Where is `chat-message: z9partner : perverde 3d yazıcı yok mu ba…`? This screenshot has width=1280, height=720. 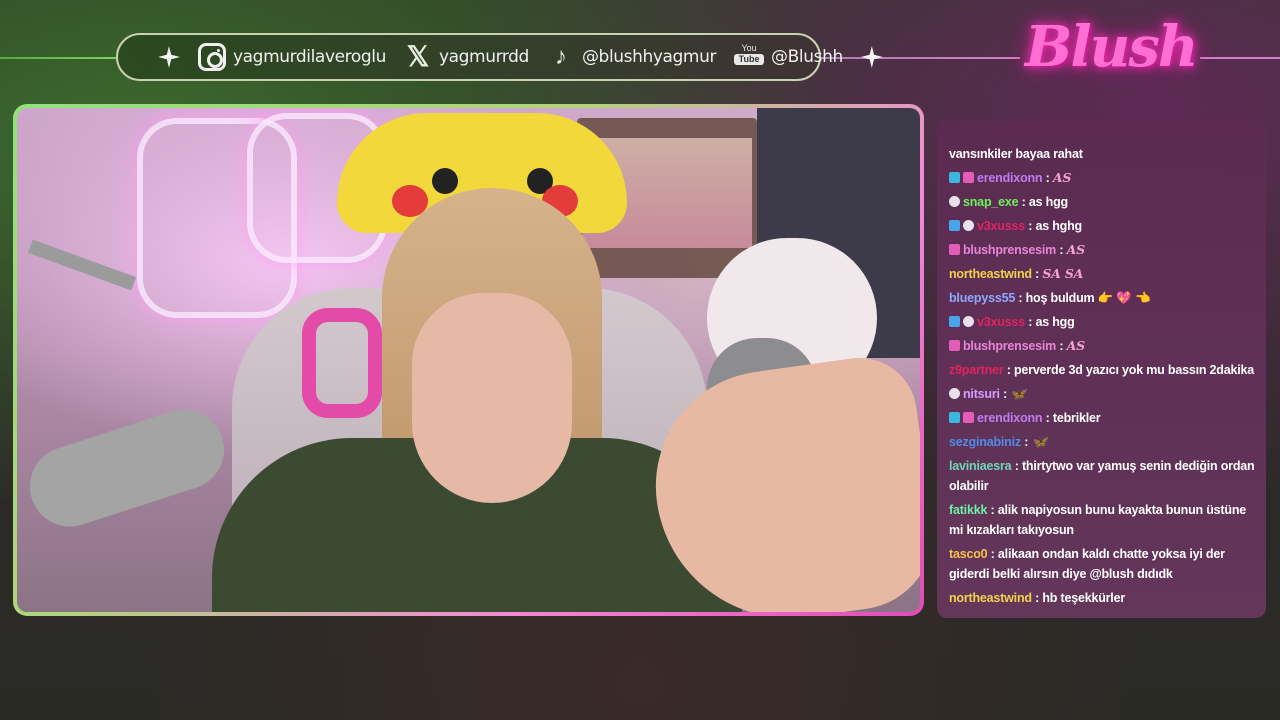
chat-message: z9partner : perverde 3d yazıcı yok mu ba… is located at coordinates (1103, 370).